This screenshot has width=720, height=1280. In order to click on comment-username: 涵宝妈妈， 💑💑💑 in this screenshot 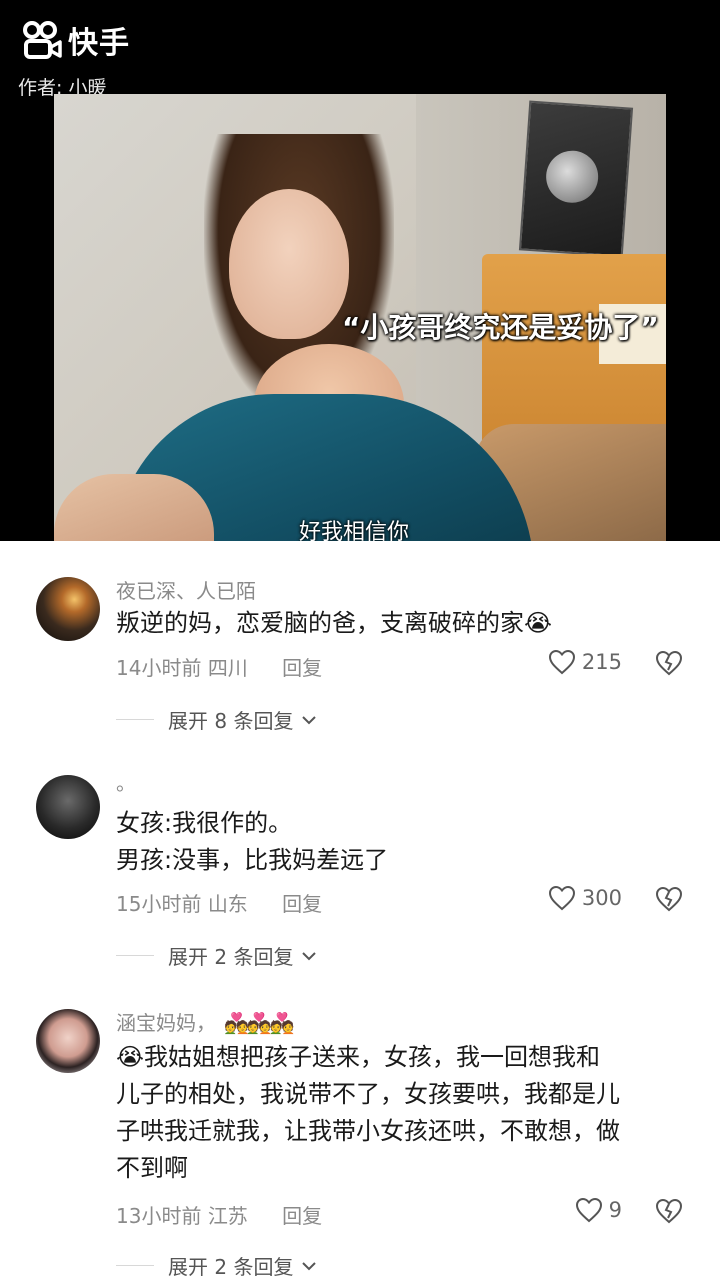, I will do `click(205, 1021)`.